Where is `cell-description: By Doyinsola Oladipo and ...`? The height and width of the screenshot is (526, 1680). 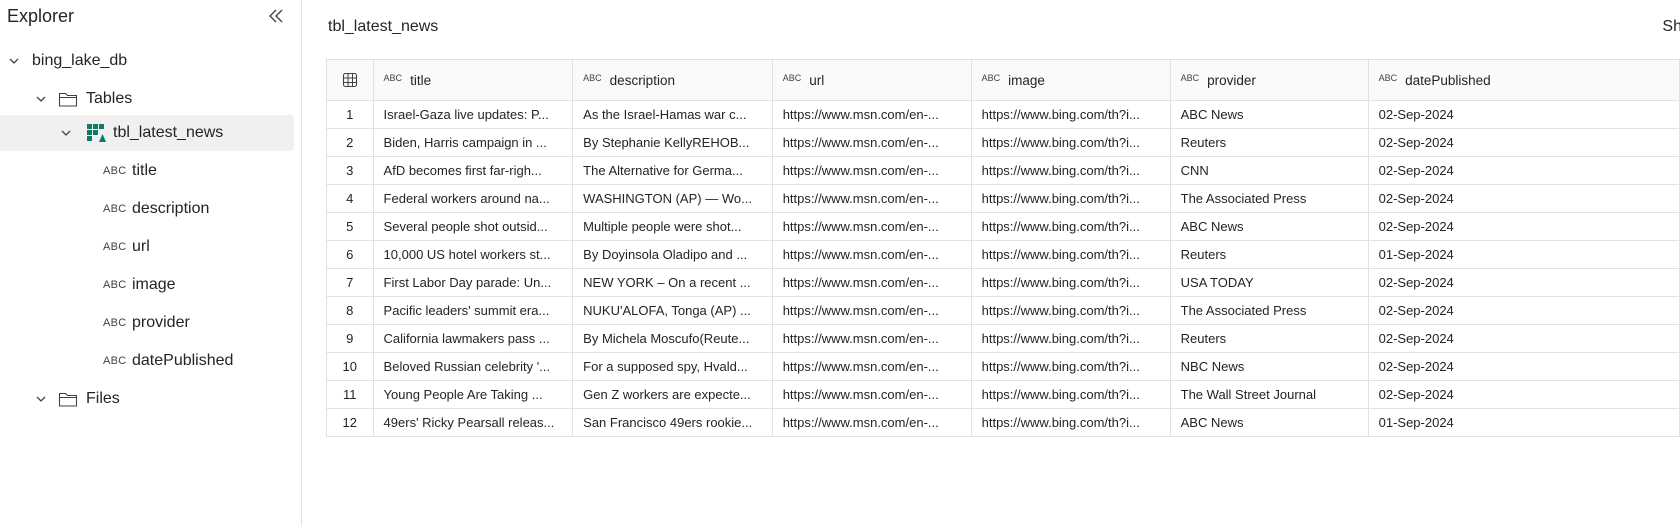
cell-description: By Doyinsola Oladipo and ... is located at coordinates (672, 254).